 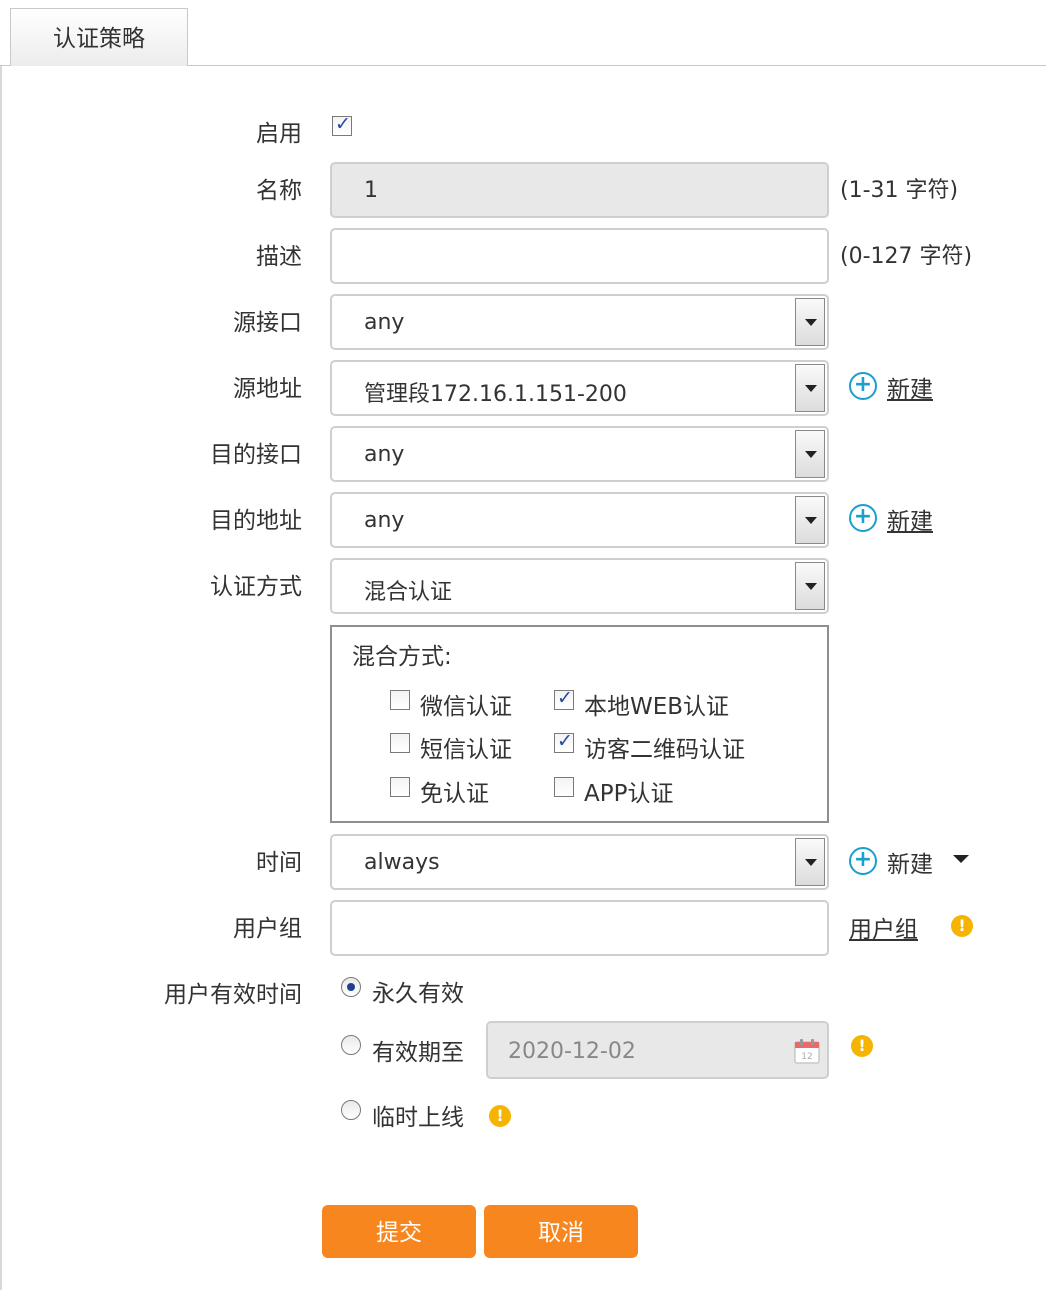 What do you see at coordinates (267, 389) in the screenshot?
I see `src-address-label: 源地址` at bounding box center [267, 389].